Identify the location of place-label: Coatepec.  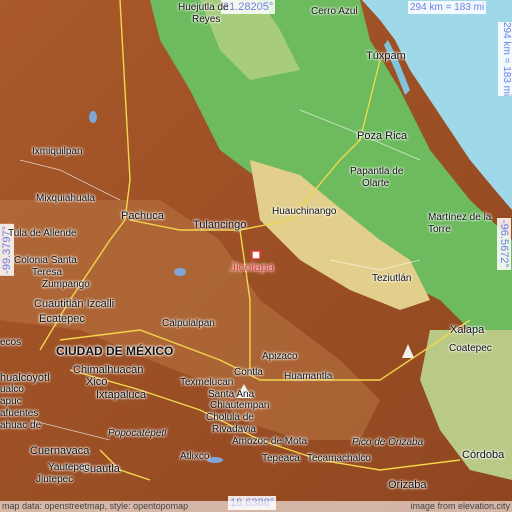
(470, 348).